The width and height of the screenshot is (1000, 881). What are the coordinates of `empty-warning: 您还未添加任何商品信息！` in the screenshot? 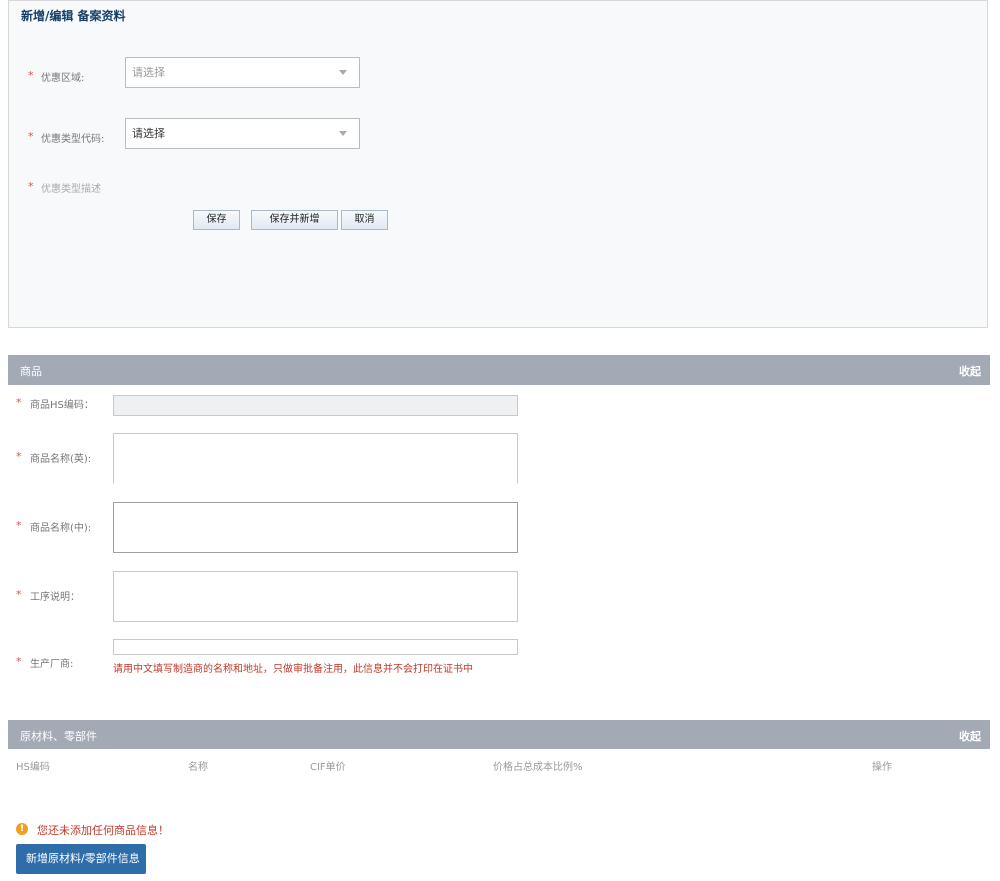 It's located at (103, 830).